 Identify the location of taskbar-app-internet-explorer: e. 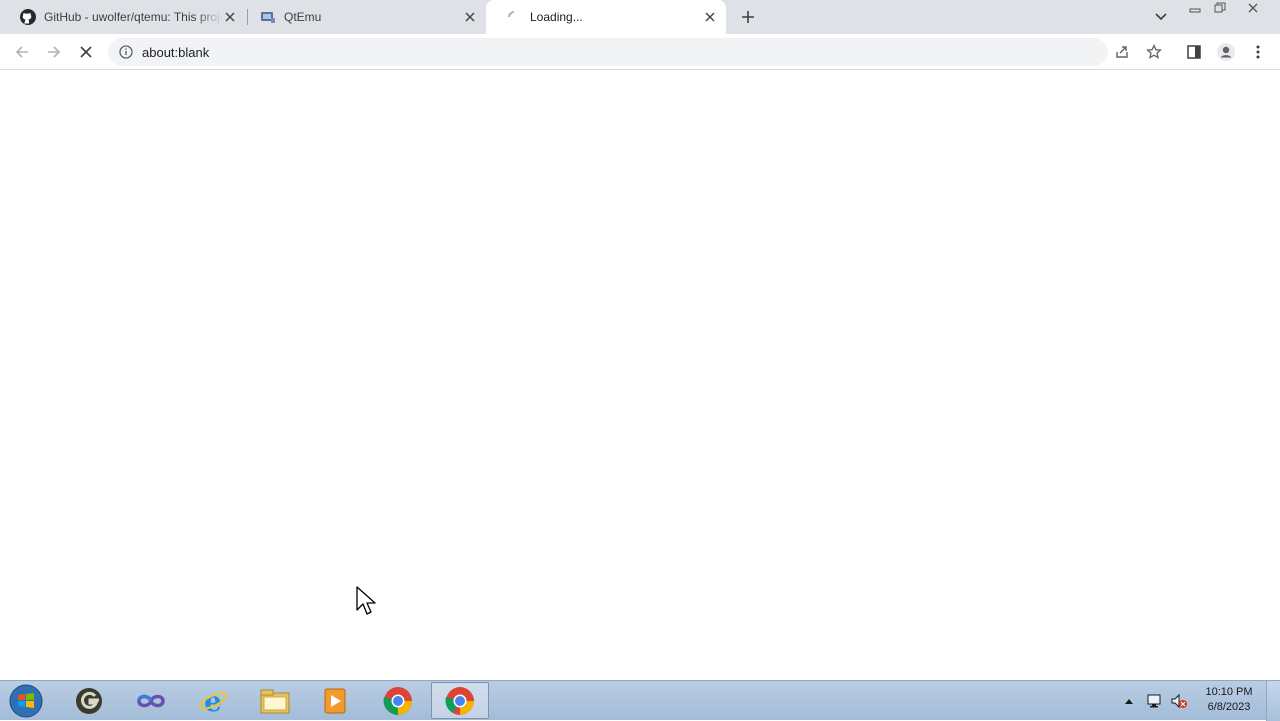
(213, 700).